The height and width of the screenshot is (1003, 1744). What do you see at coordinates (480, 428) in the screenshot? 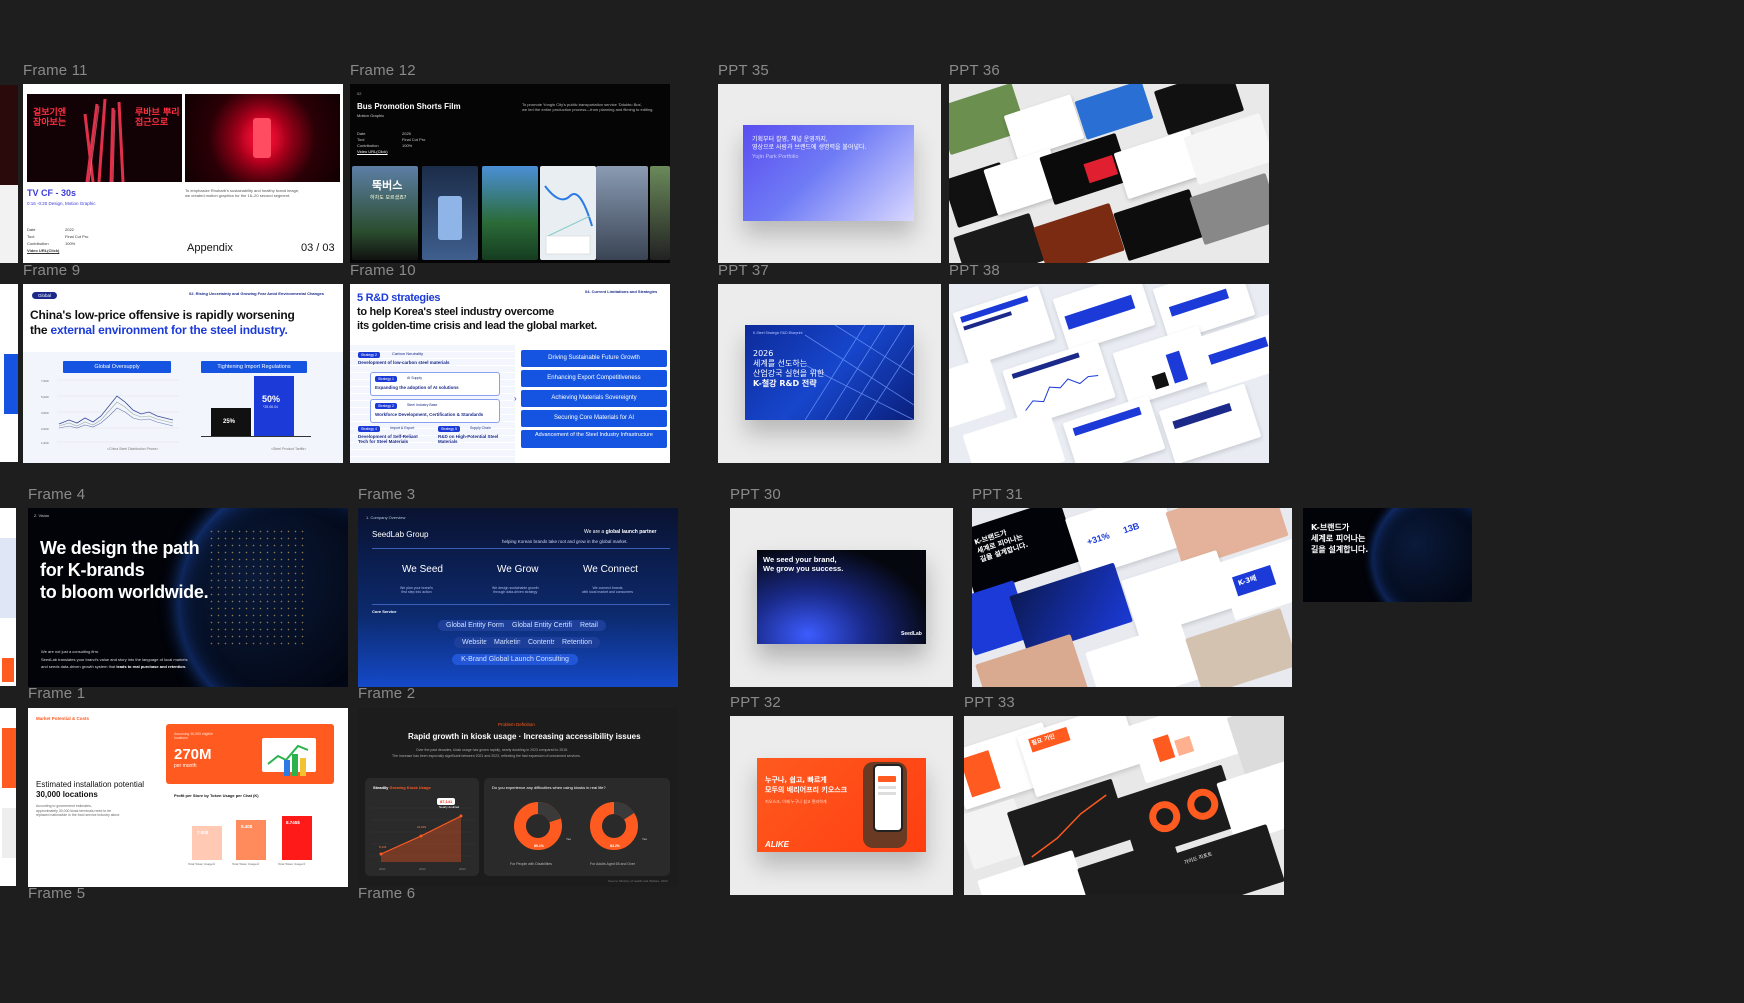
I see `strategy-label: Supply Chain` at bounding box center [480, 428].